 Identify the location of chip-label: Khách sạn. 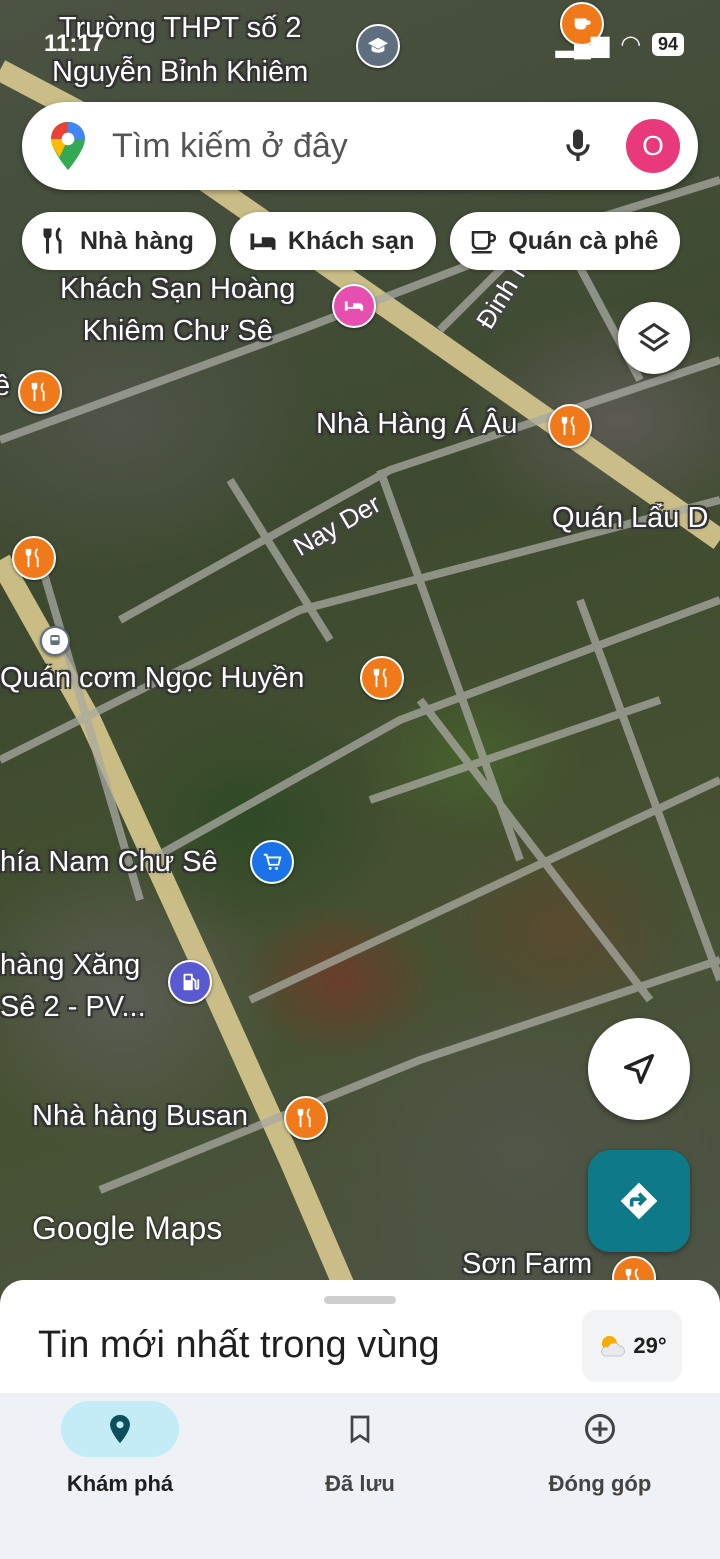
(351, 240).